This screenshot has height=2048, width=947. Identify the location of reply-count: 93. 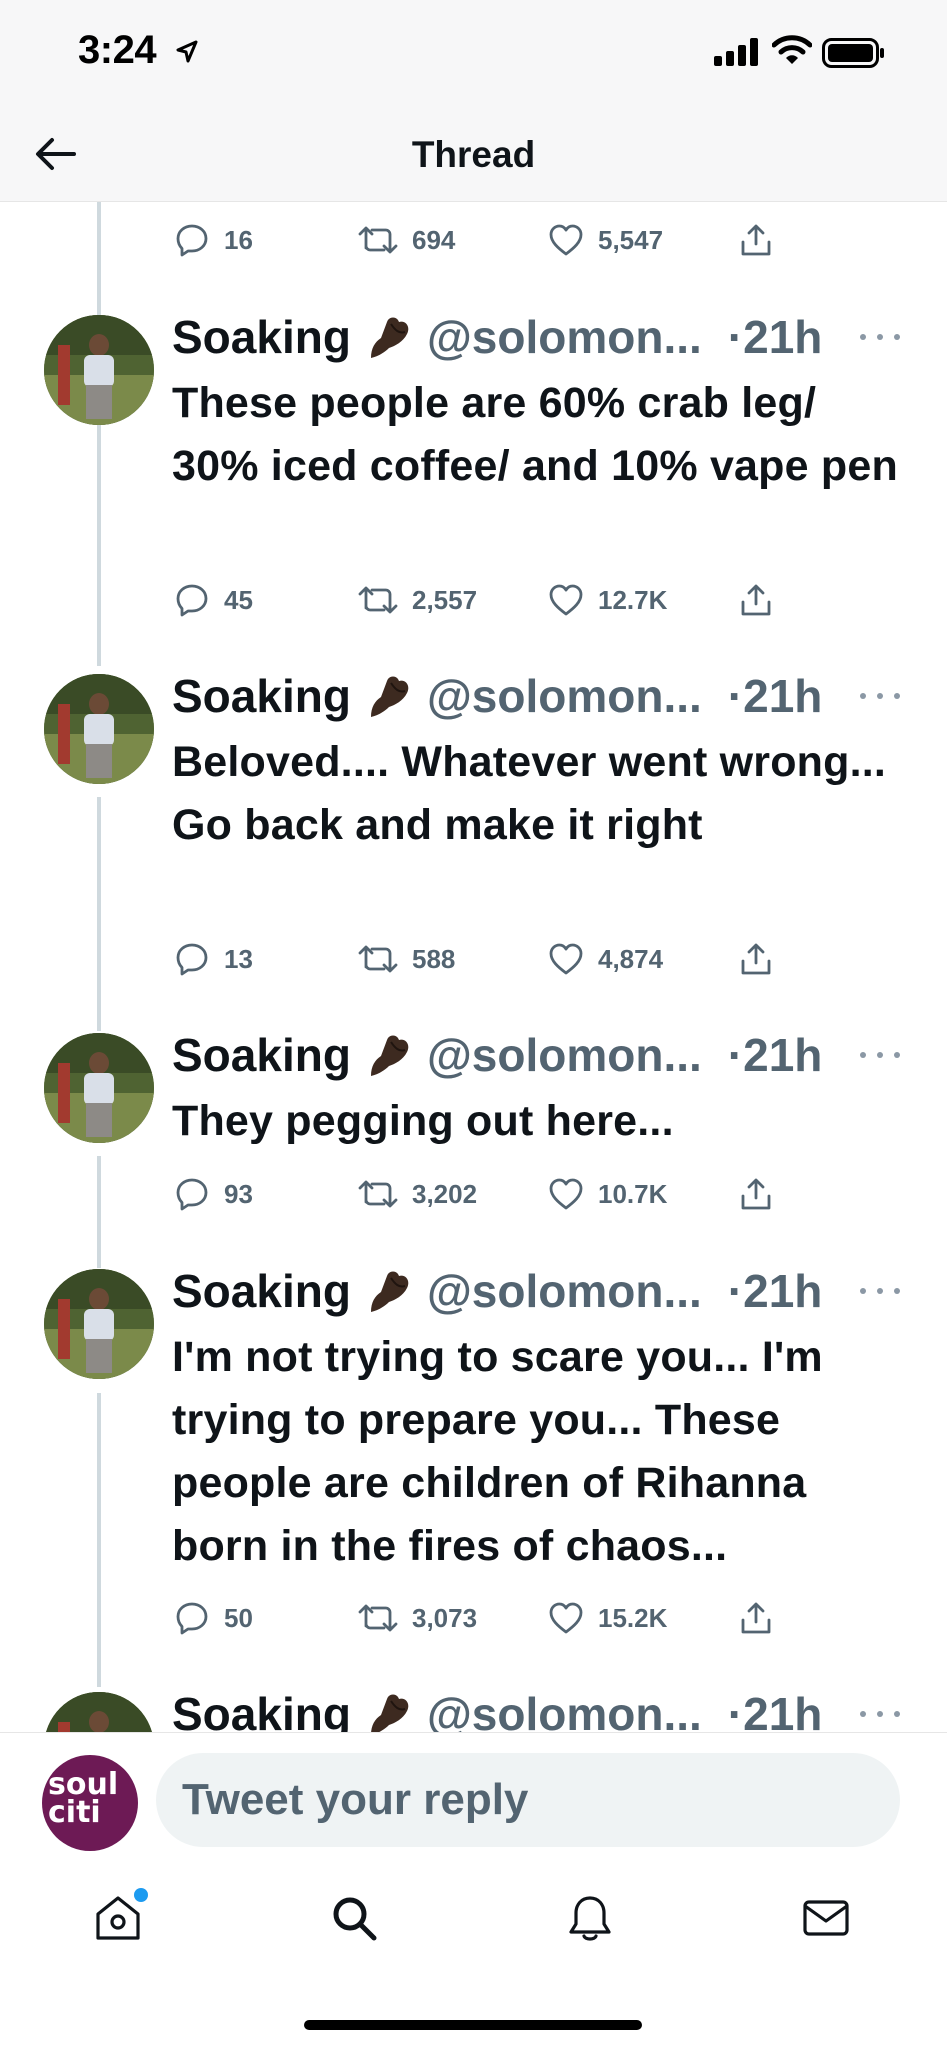
(238, 1193).